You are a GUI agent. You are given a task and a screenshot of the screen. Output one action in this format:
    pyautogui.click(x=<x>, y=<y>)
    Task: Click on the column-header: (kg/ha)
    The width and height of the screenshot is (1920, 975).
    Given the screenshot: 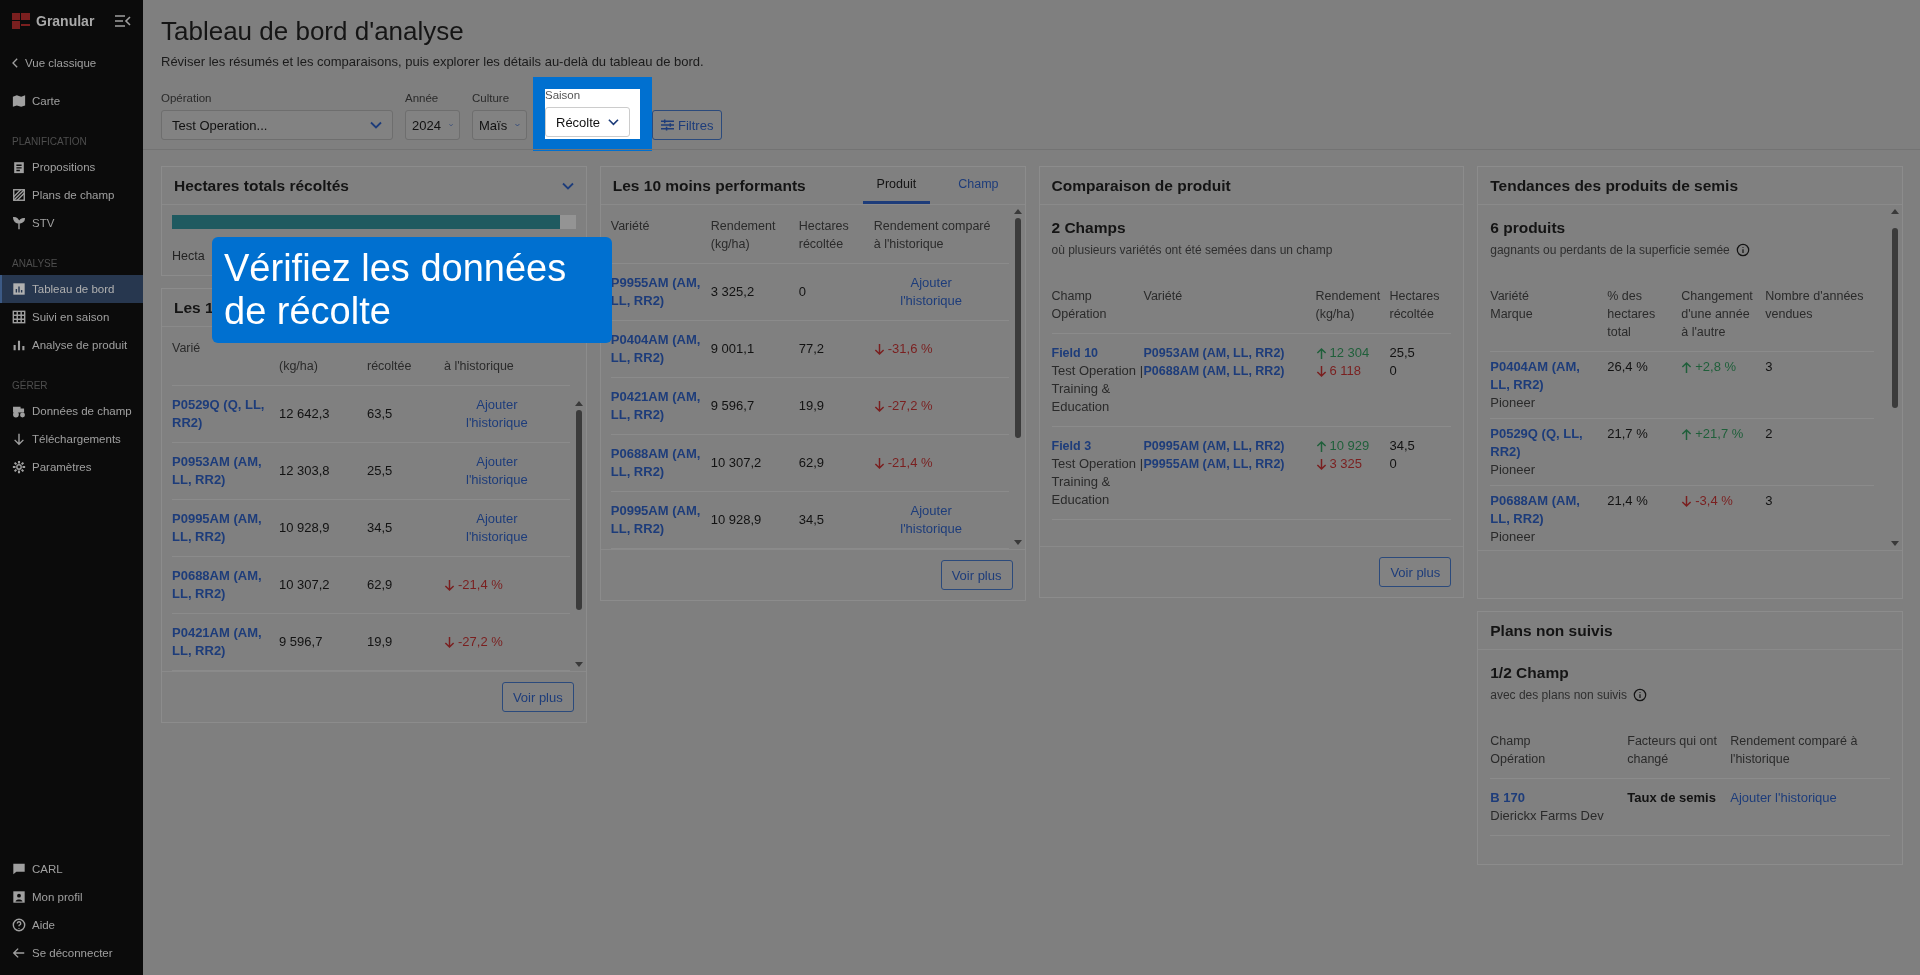 What is the action you would take?
    pyautogui.click(x=299, y=366)
    